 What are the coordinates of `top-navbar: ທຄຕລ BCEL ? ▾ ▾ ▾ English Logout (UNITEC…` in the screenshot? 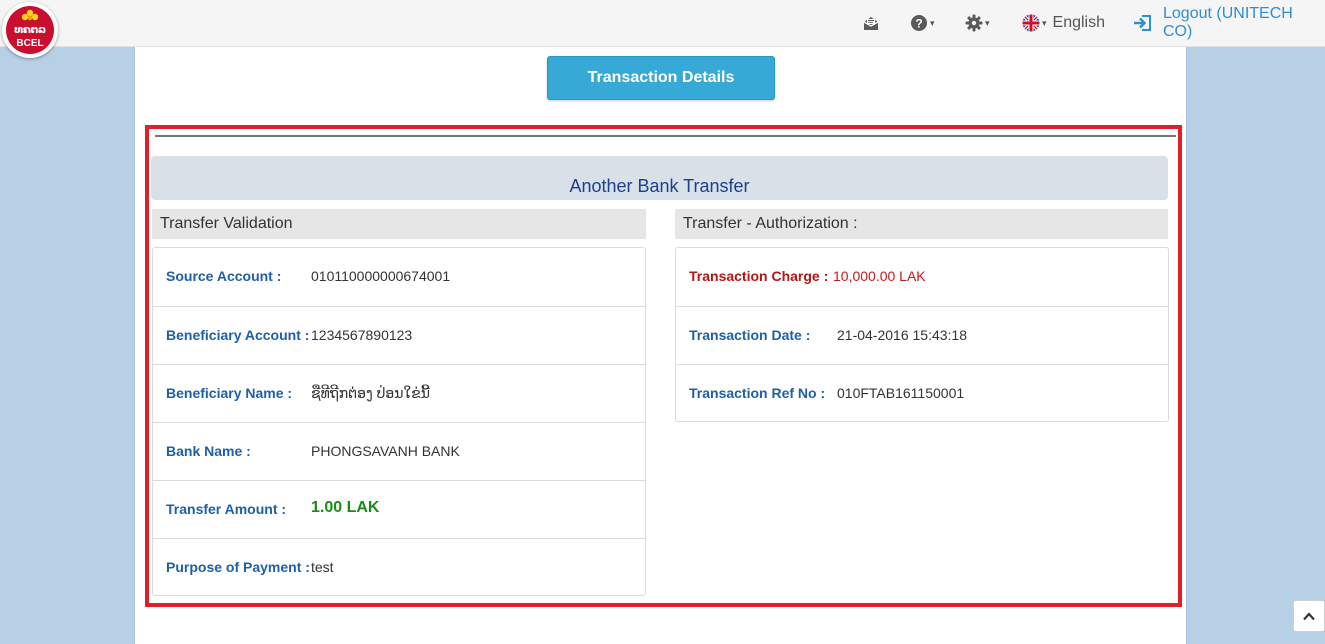 It's located at (662, 29).